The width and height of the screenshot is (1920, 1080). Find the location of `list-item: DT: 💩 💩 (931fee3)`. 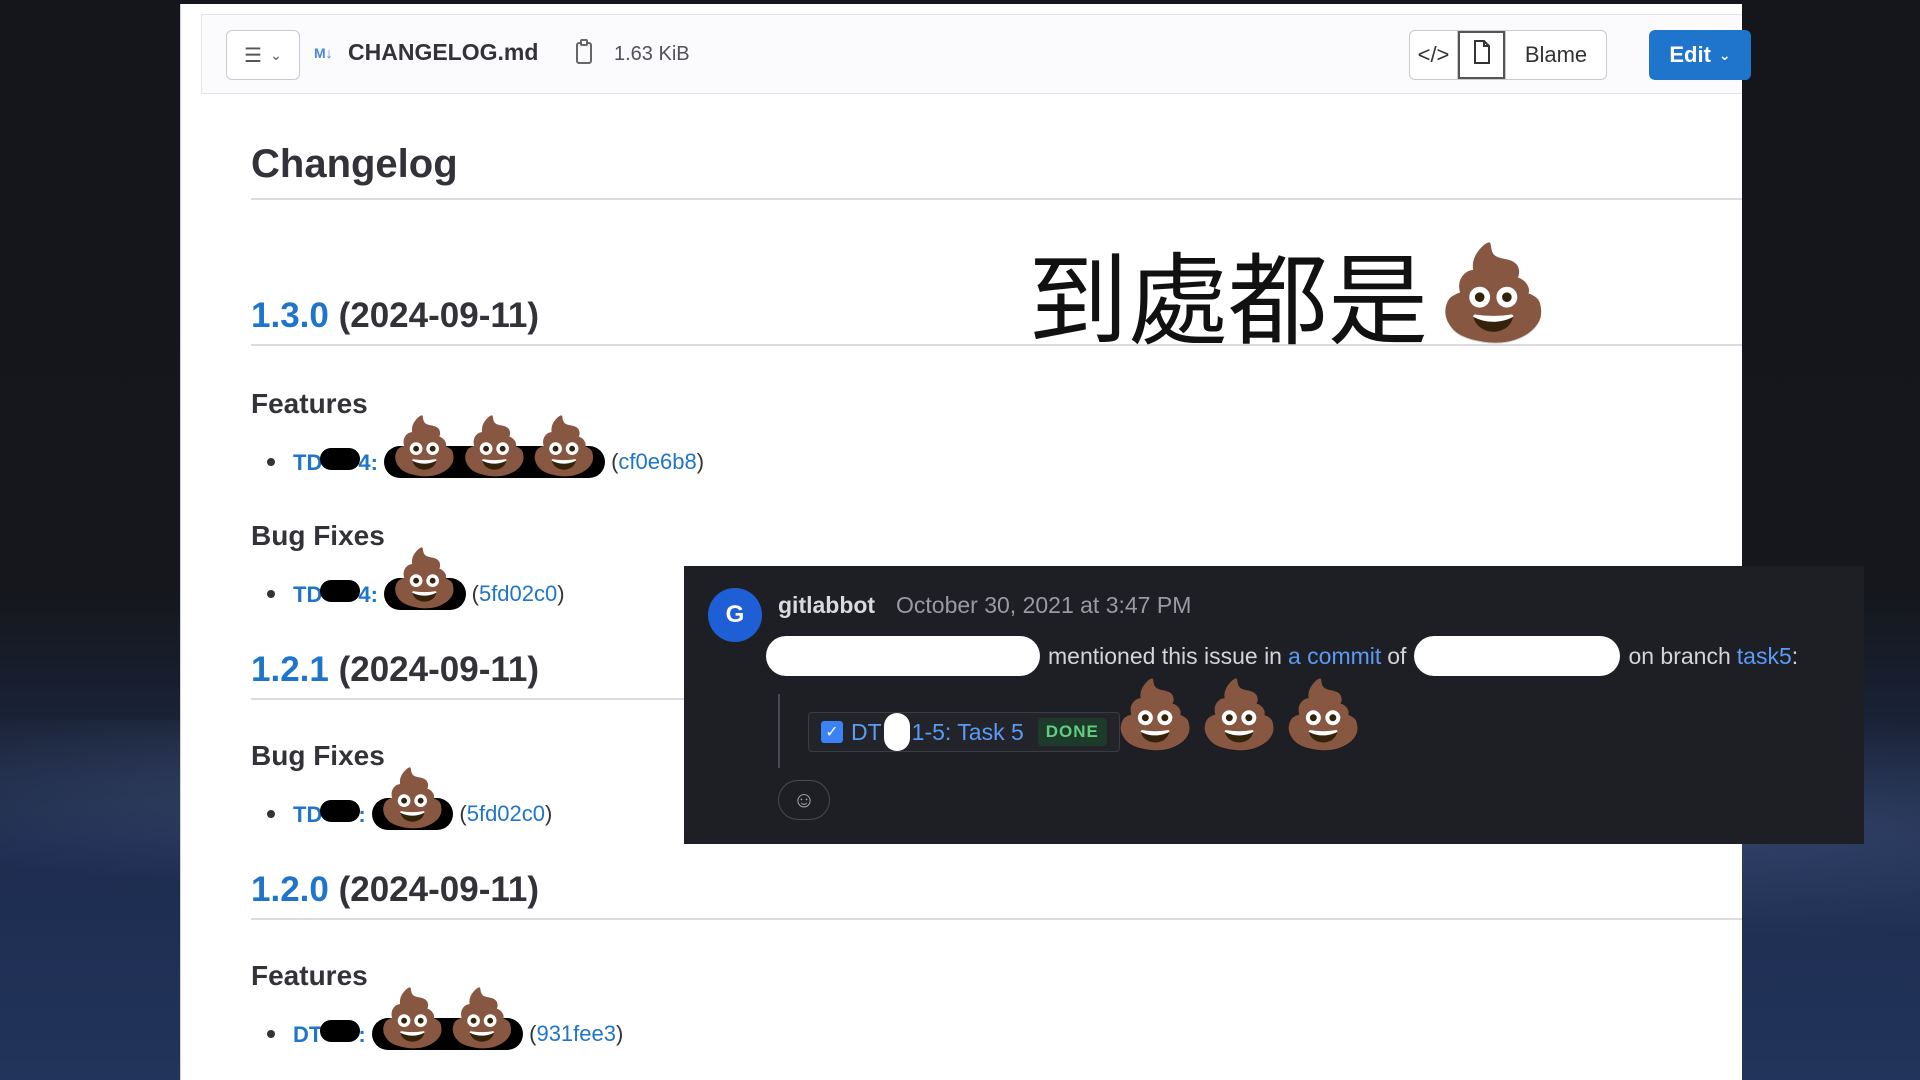

list-item: DT: 💩 💩 (931fee3) is located at coordinates (445, 1026).